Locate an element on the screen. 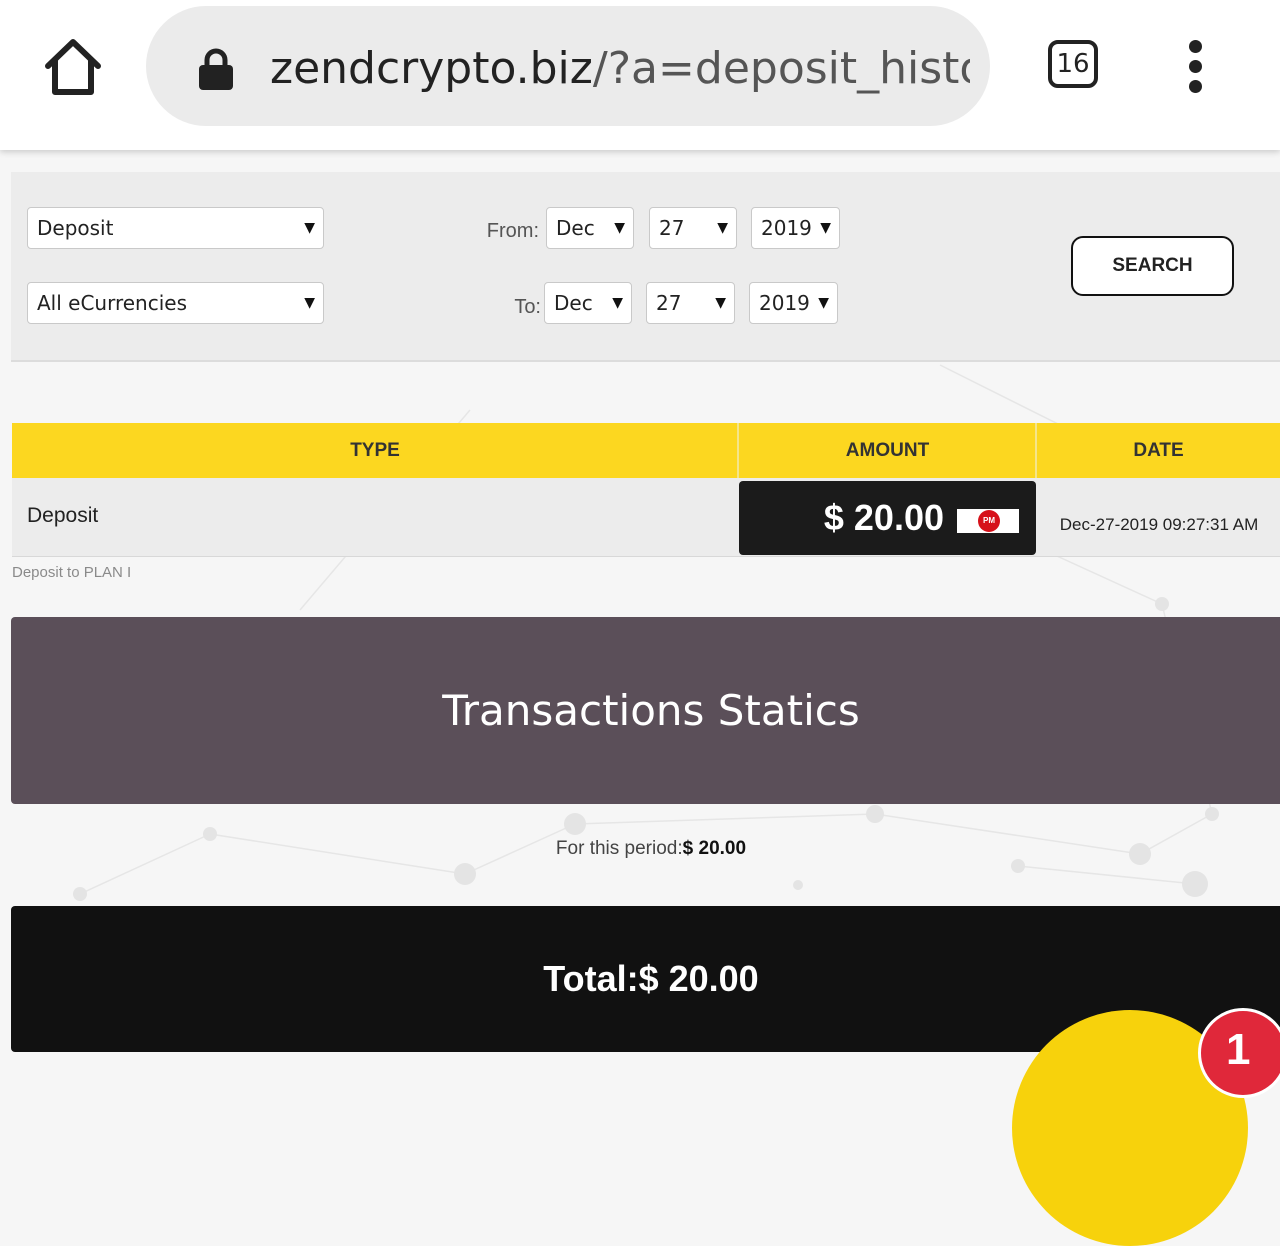 The width and height of the screenshot is (1280, 1246). row-amount: $ 20.00 is located at coordinates (883, 517).